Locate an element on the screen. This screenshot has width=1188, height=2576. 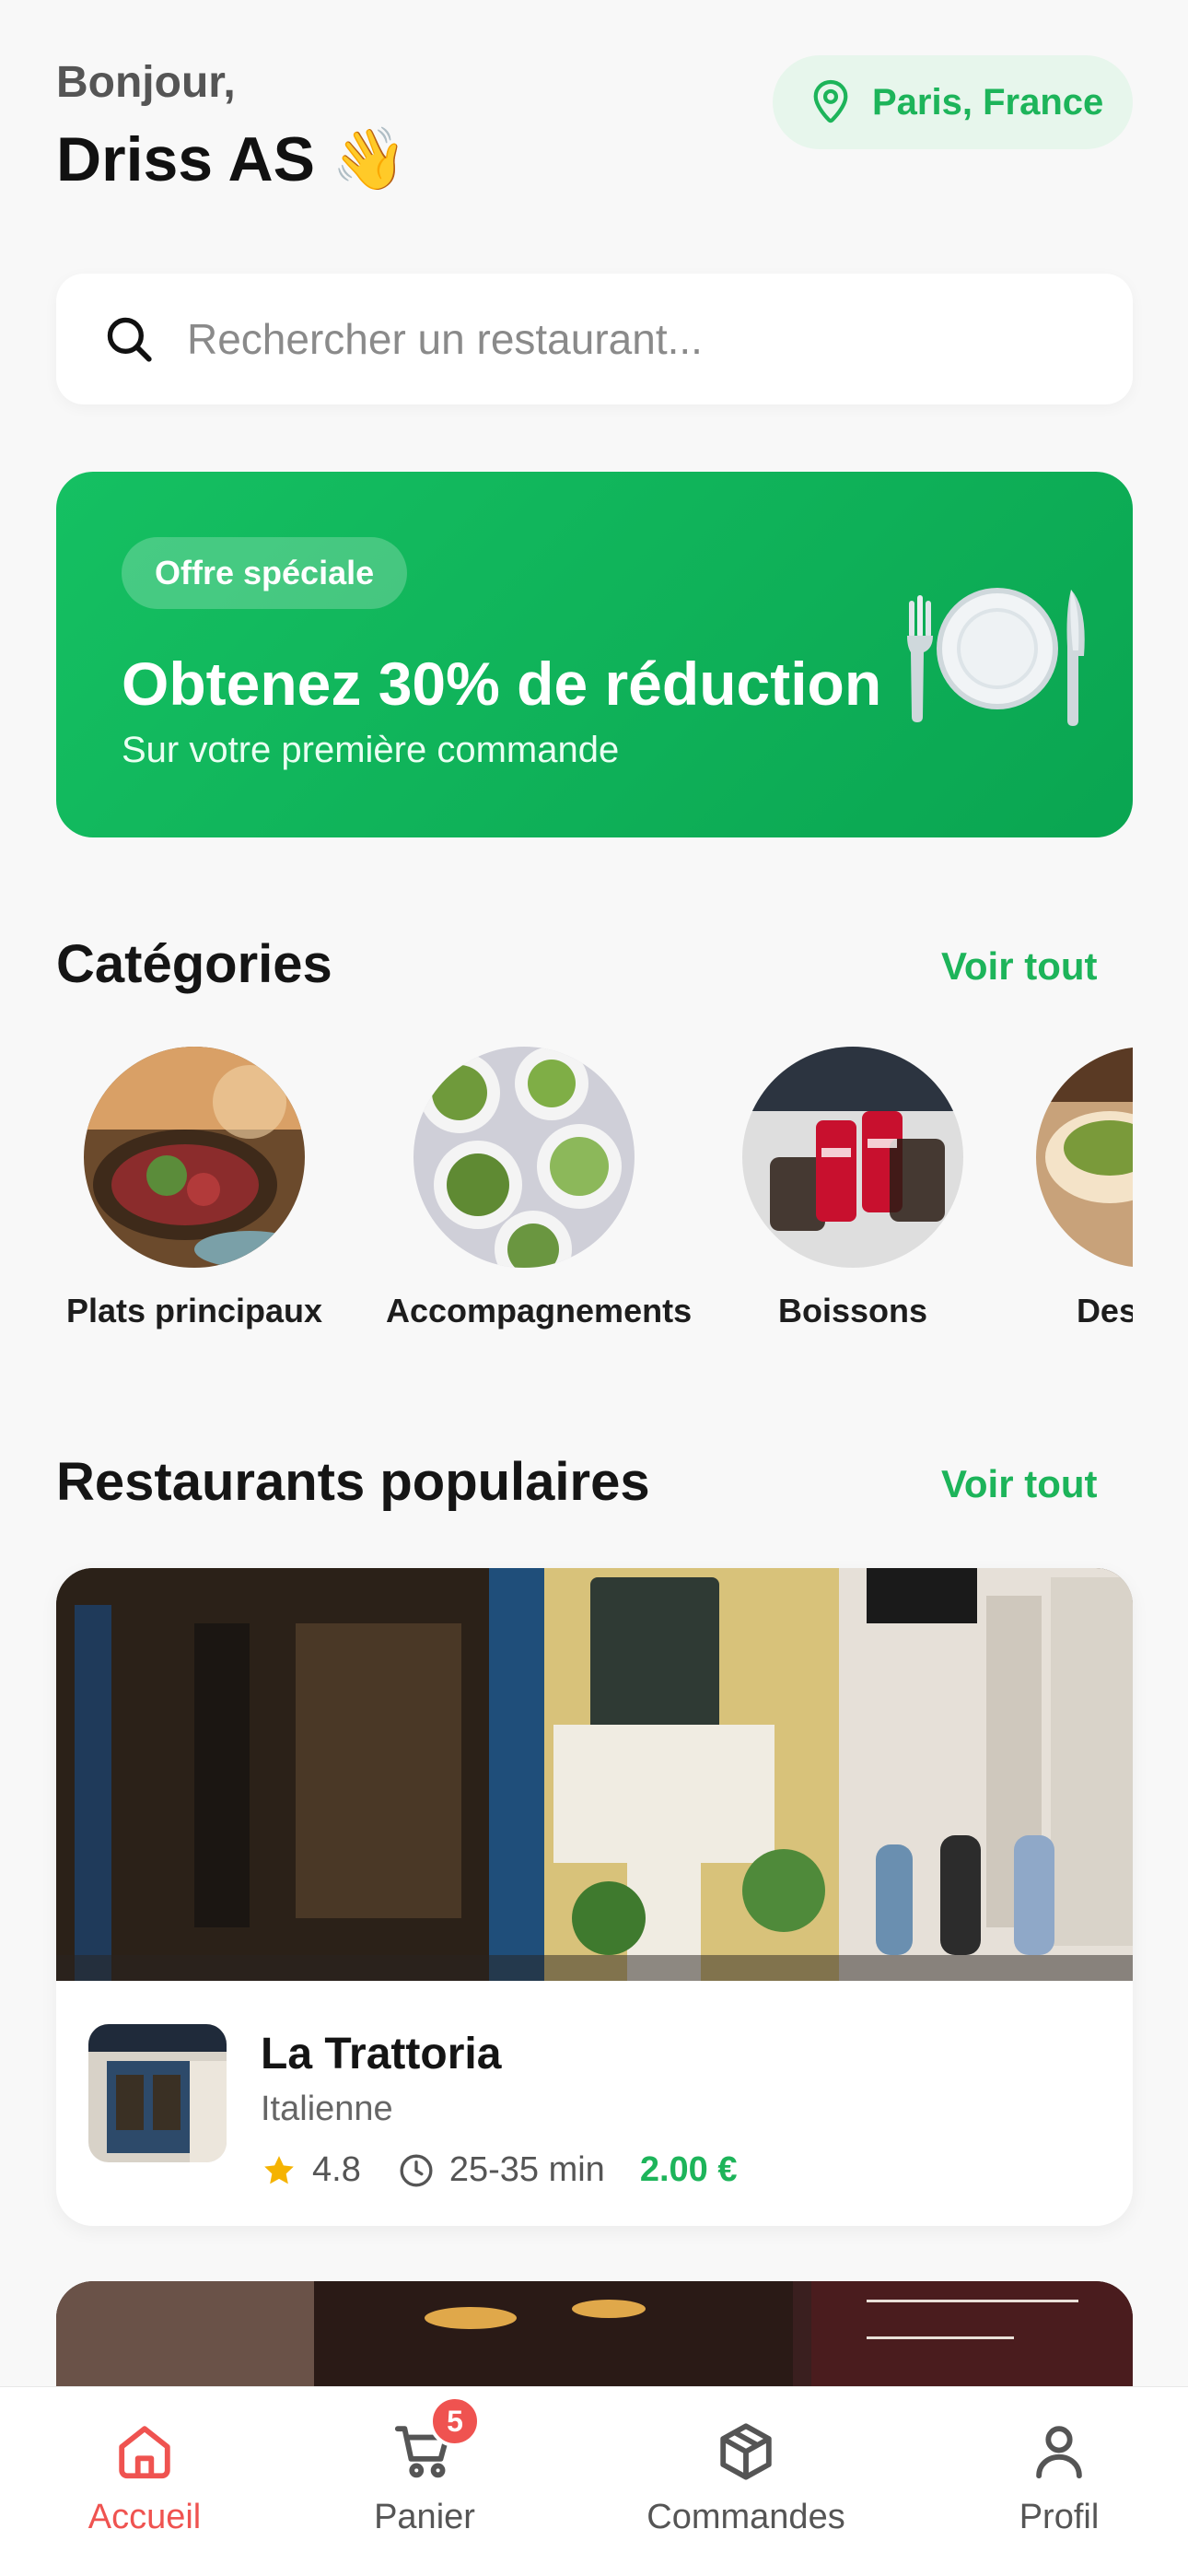
restaurant-delivery-time: 25-35 min is located at coordinates (526, 2169).